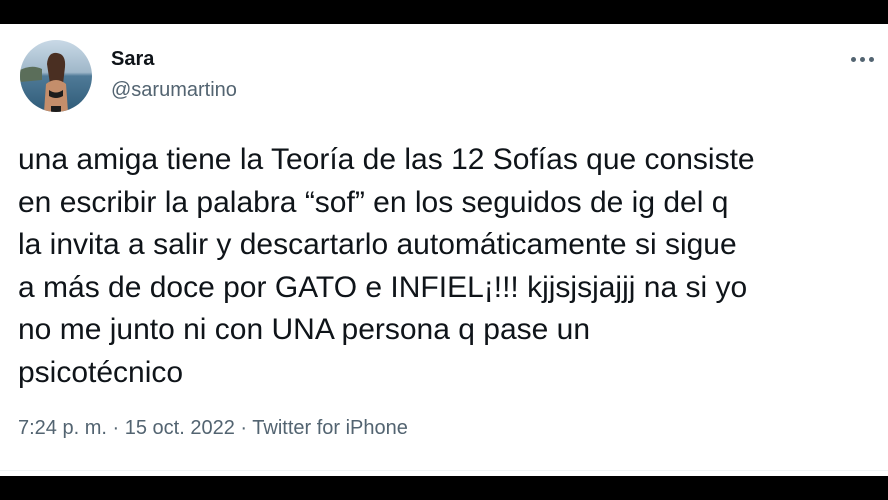 Image resolution: width=888 pixels, height=500 pixels. What do you see at coordinates (101, 372) in the screenshot?
I see `tweet-text-line: psicotécnico` at bounding box center [101, 372].